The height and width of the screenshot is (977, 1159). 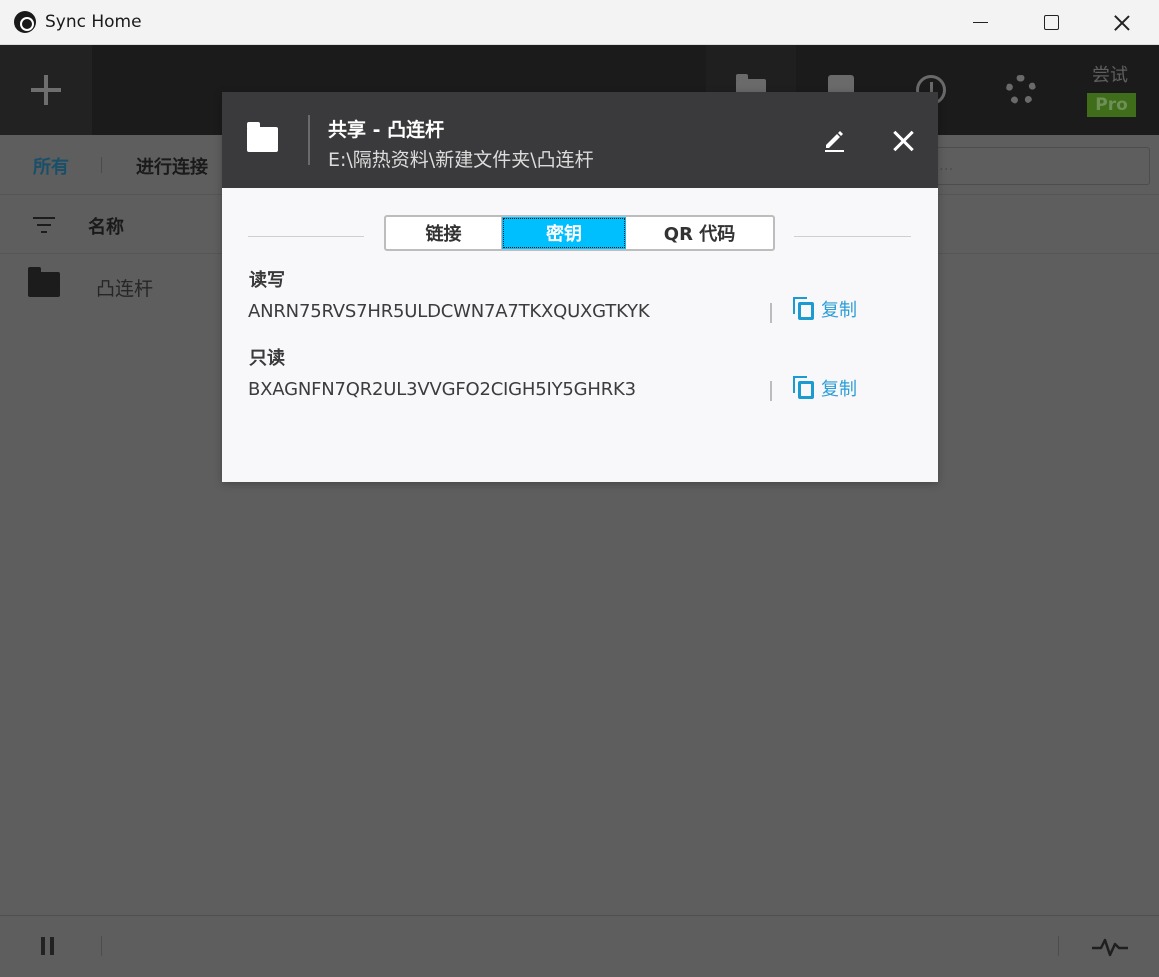 What do you see at coordinates (564, 233) in the screenshot?
I see `tab-key: 密钥` at bounding box center [564, 233].